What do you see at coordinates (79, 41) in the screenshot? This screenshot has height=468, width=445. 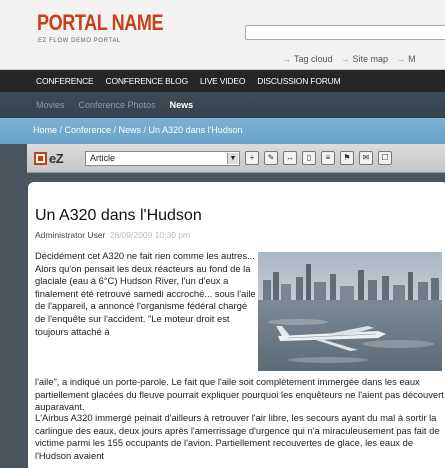 I see `site-logo-subtitle: EZ FLOW DEMO PORTAL` at bounding box center [79, 41].